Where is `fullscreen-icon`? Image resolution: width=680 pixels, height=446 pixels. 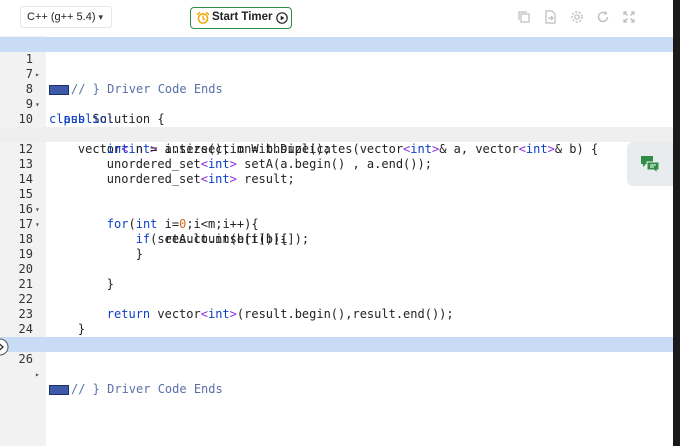 fullscreen-icon is located at coordinates (629, 17).